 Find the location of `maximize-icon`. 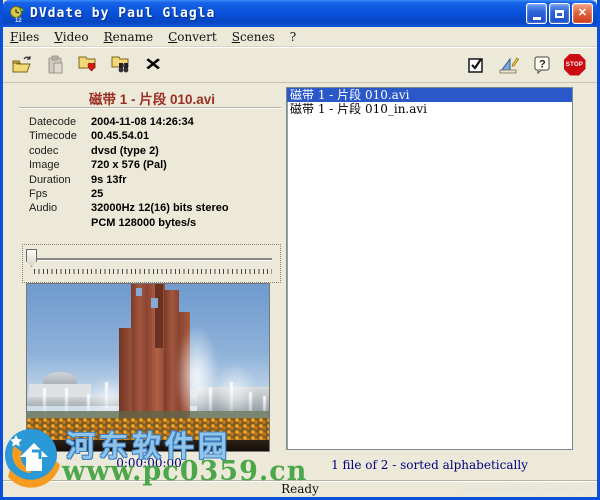

maximize-icon is located at coordinates (559, 13).